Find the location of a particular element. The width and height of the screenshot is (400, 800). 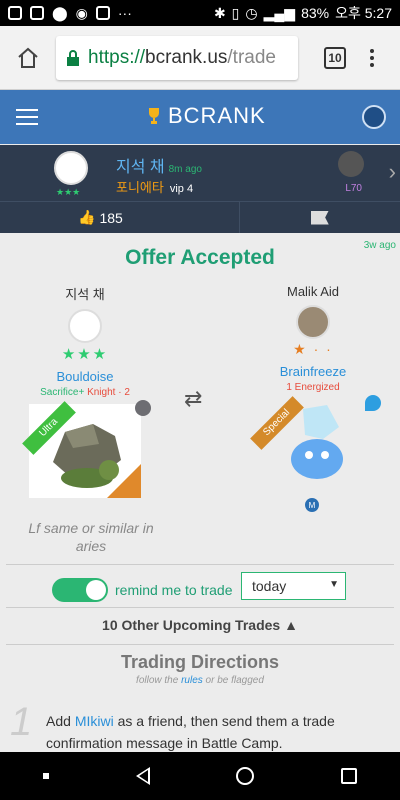

app-header: BCRANK is located at coordinates (200, 117).